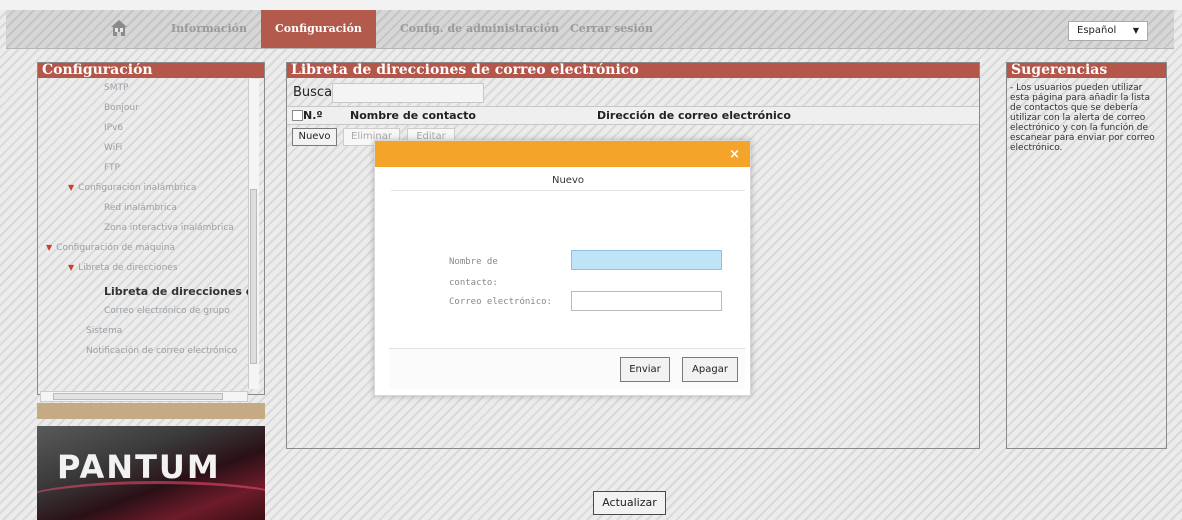 This screenshot has width=1182, height=520. What do you see at coordinates (104, 331) in the screenshot?
I see `sidebar-item-sistema: Sistema` at bounding box center [104, 331].